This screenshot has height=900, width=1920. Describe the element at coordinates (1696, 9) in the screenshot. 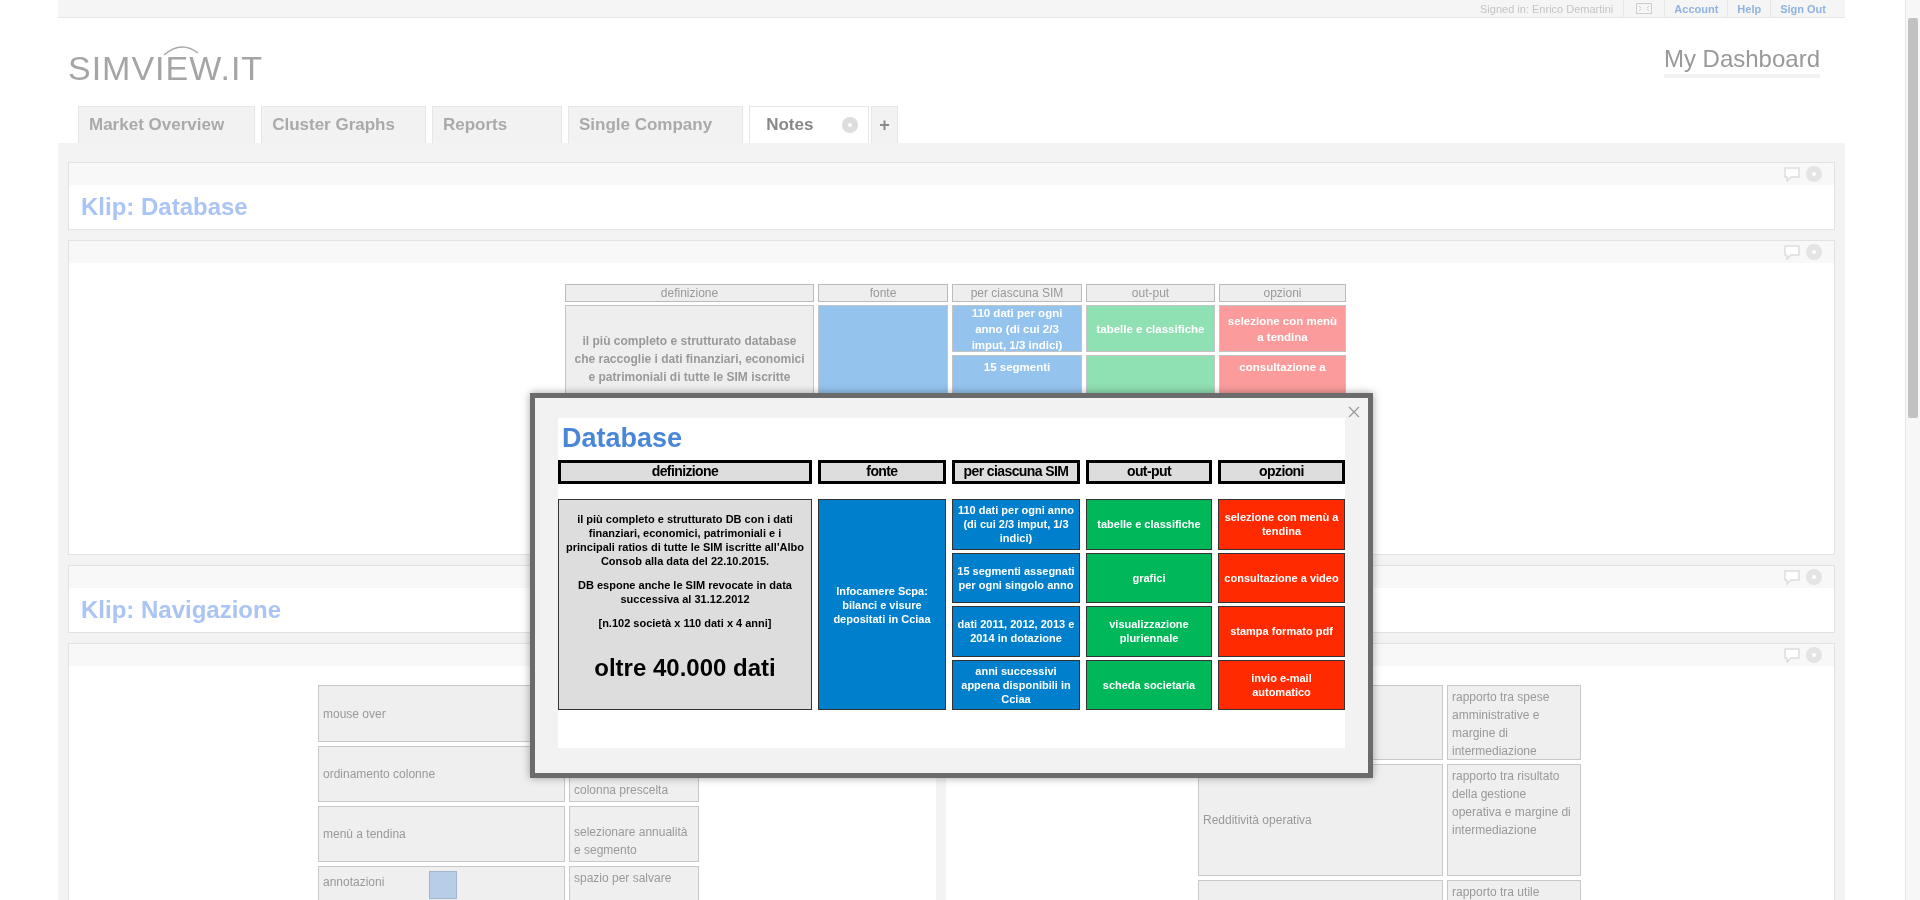

I see `top-bar-link: Account` at that location.